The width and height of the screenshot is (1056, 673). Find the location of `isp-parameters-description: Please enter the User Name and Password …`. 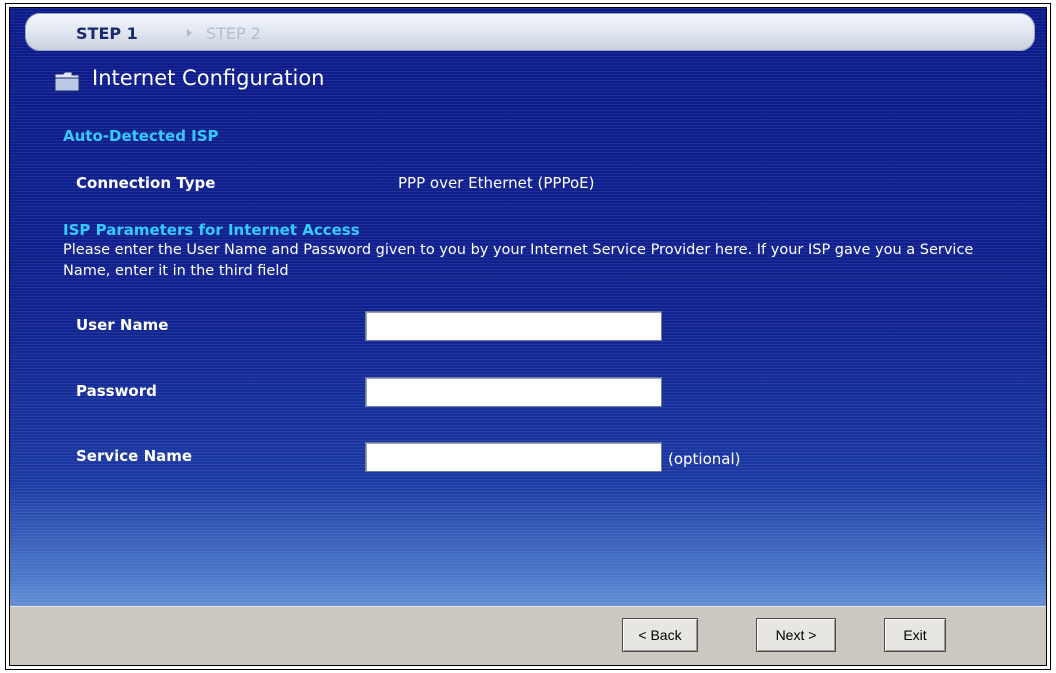

isp-parameters-description: Please enter the User Name and Password … is located at coordinates (518, 260).